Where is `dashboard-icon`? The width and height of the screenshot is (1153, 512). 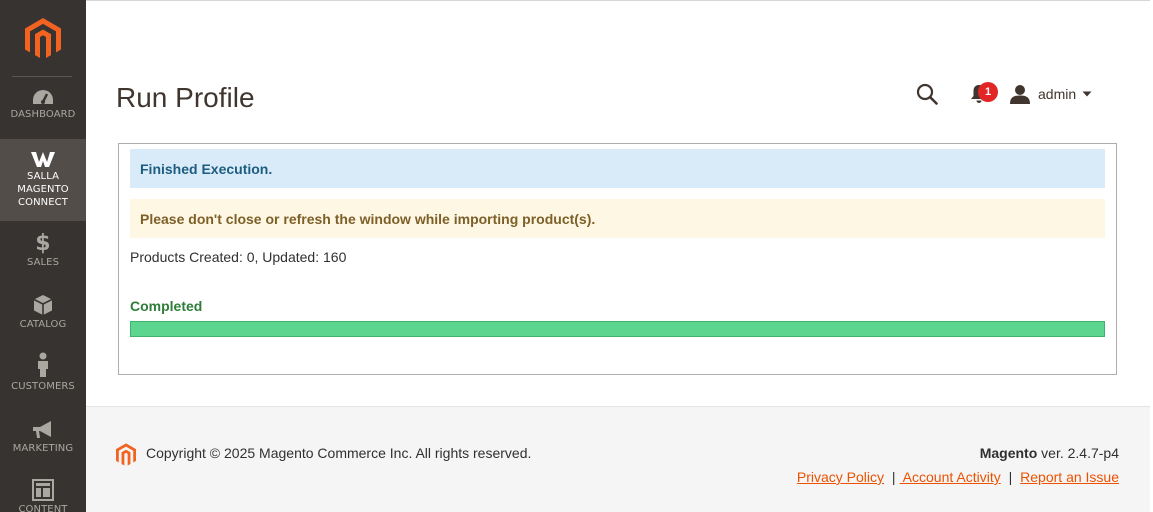
dashboard-icon is located at coordinates (43, 97).